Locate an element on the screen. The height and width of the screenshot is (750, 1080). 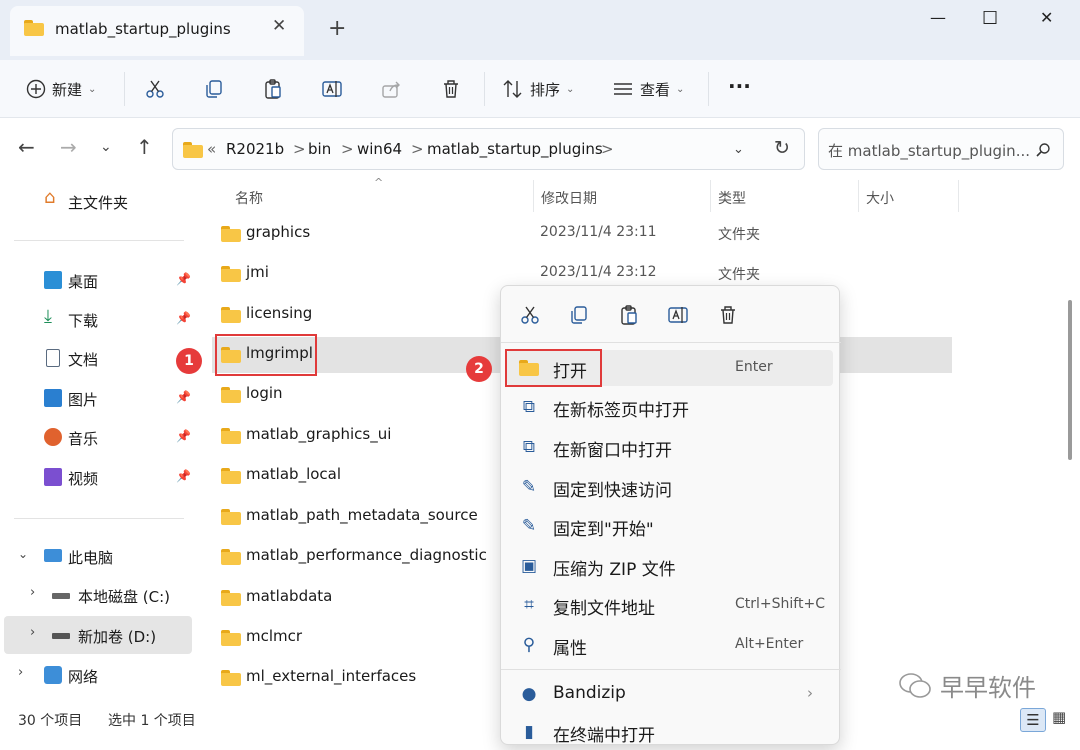
context-menu-item: ▣ 压缩为 ZIP 文件 is located at coordinates (670, 566).